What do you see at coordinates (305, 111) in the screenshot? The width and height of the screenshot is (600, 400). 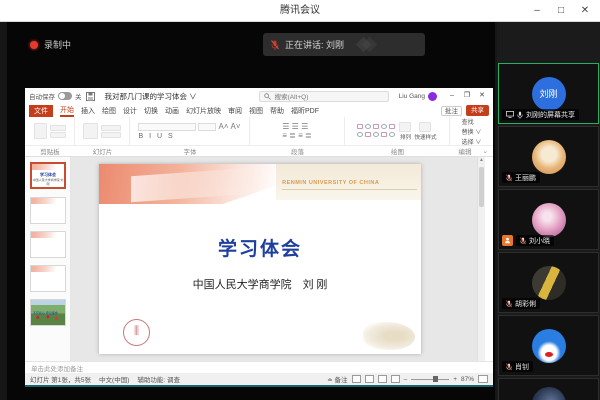 I see `tab-foxit-pdf: 福昕PDF` at bounding box center [305, 111].